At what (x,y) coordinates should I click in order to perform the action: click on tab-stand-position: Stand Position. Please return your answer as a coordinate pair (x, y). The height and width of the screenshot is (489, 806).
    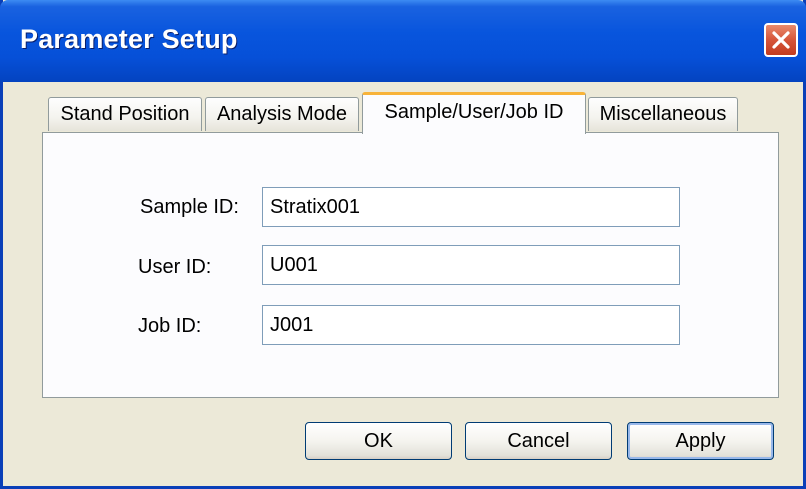
    Looking at the image, I should click on (125, 114).